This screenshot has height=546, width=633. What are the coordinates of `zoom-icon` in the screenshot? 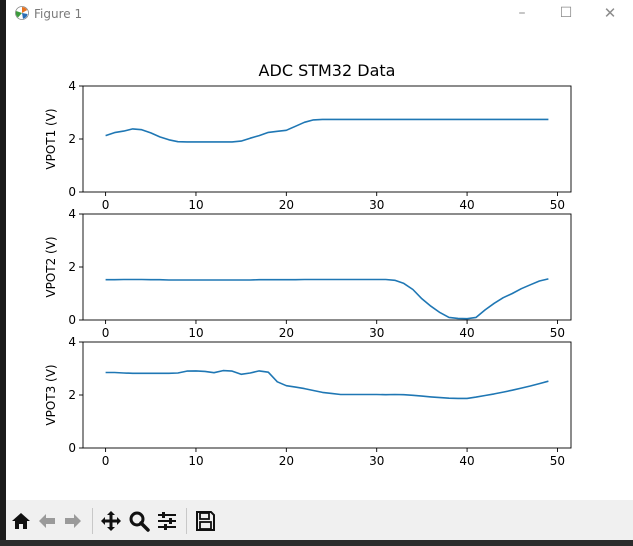 It's located at (139, 521).